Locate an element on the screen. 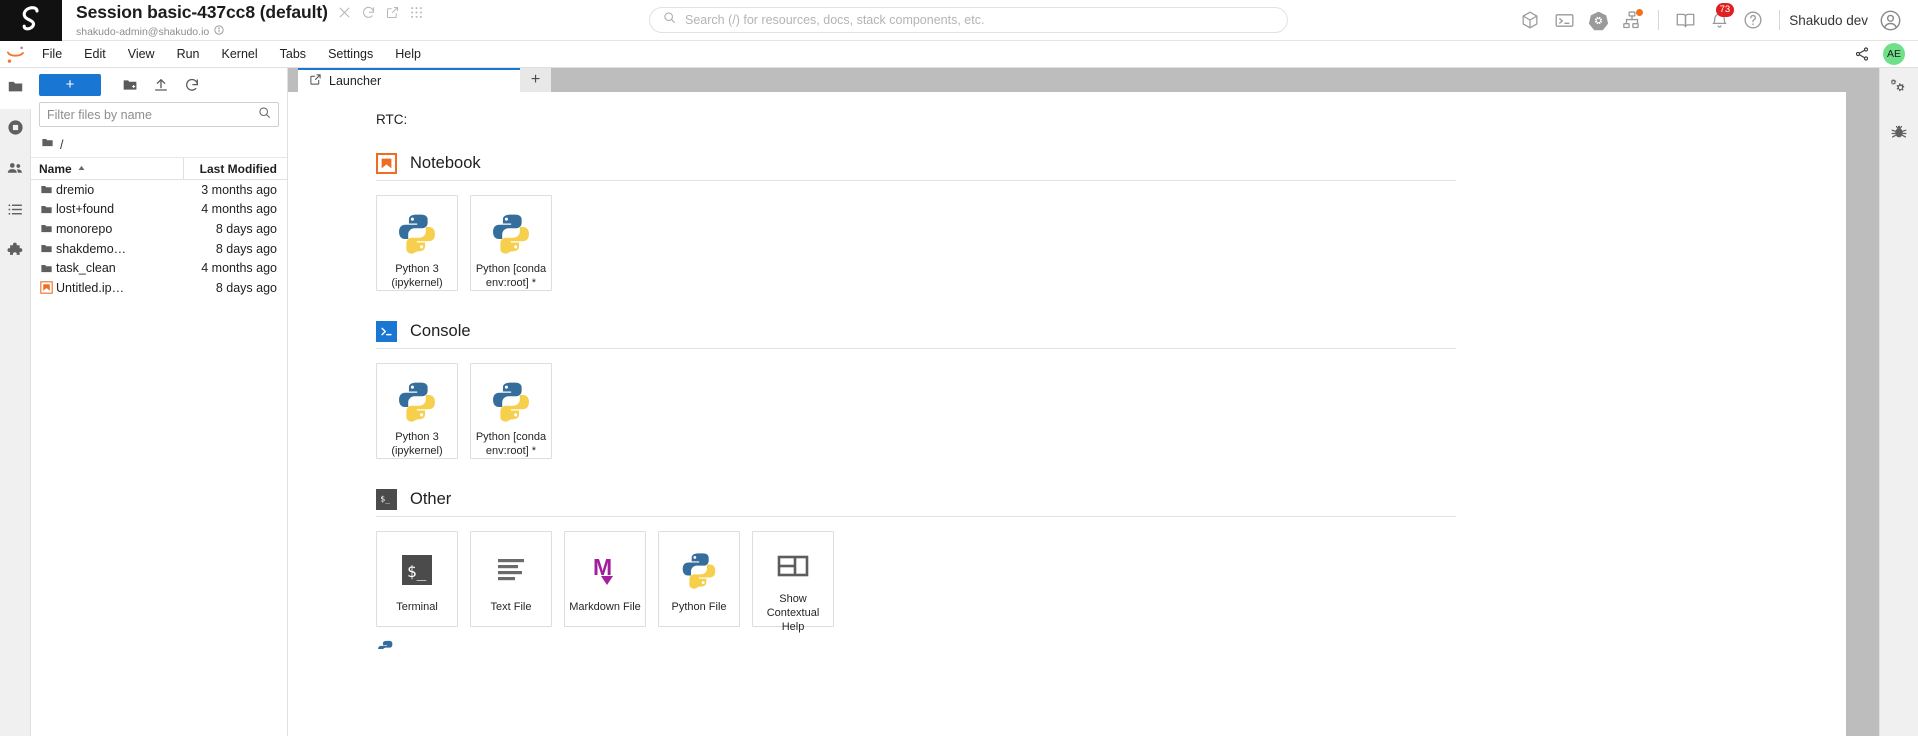 This screenshot has width=1918, height=736. filter-files-input: Filter files by name is located at coordinates (159, 114).